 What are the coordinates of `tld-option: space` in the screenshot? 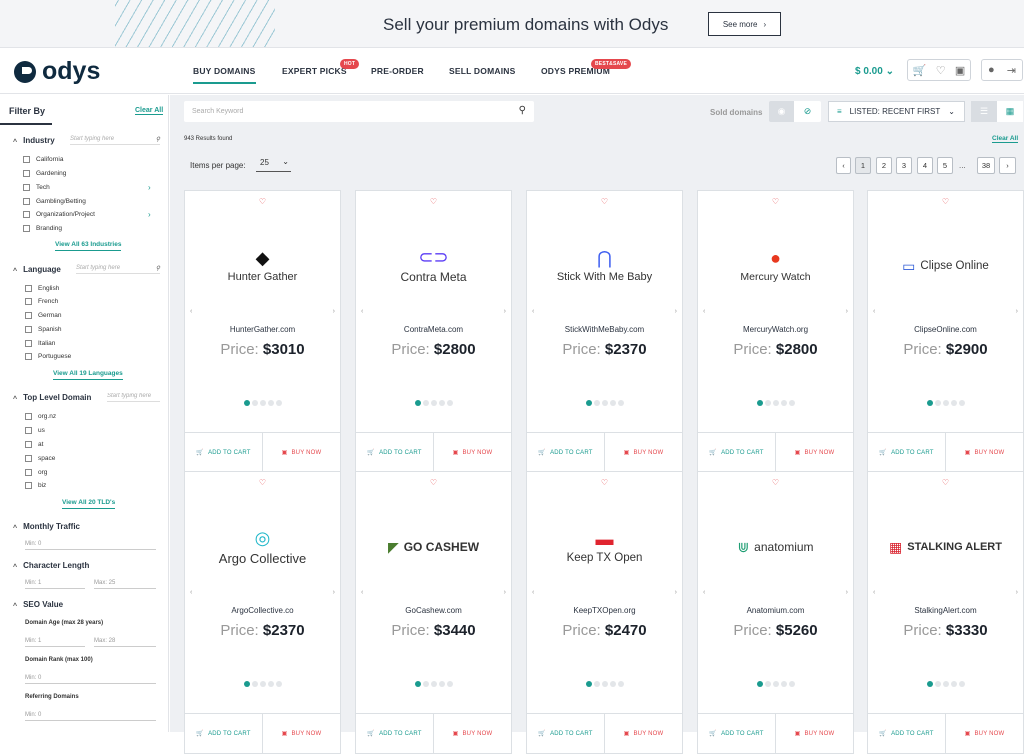 It's located at (40, 458).